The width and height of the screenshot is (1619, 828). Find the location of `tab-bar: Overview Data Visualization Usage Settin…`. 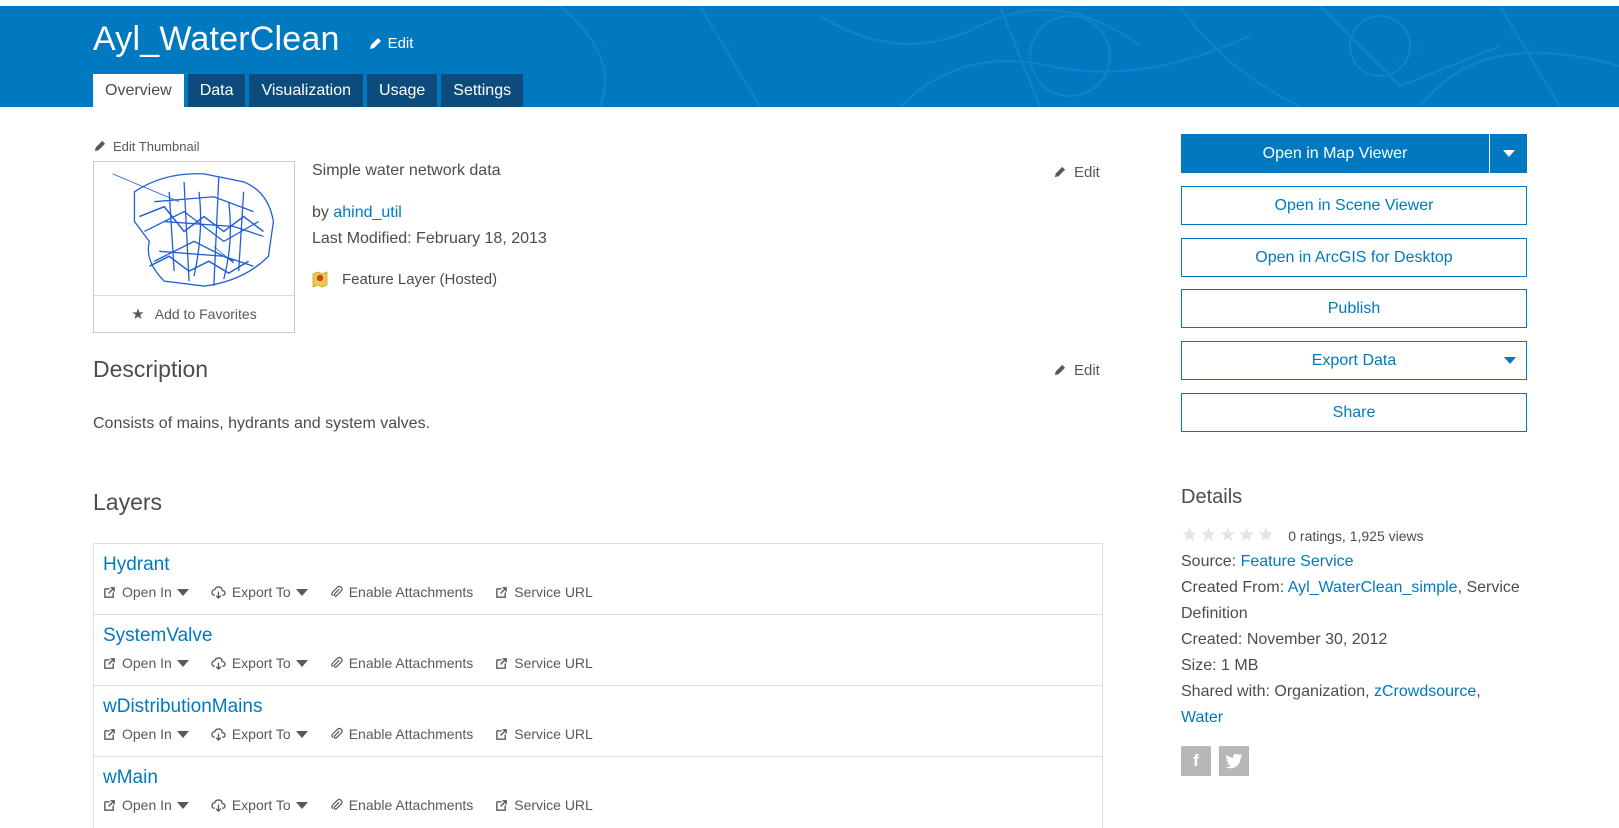

tab-bar: Overview Data Visualization Usage Settin… is located at coordinates (308, 90).